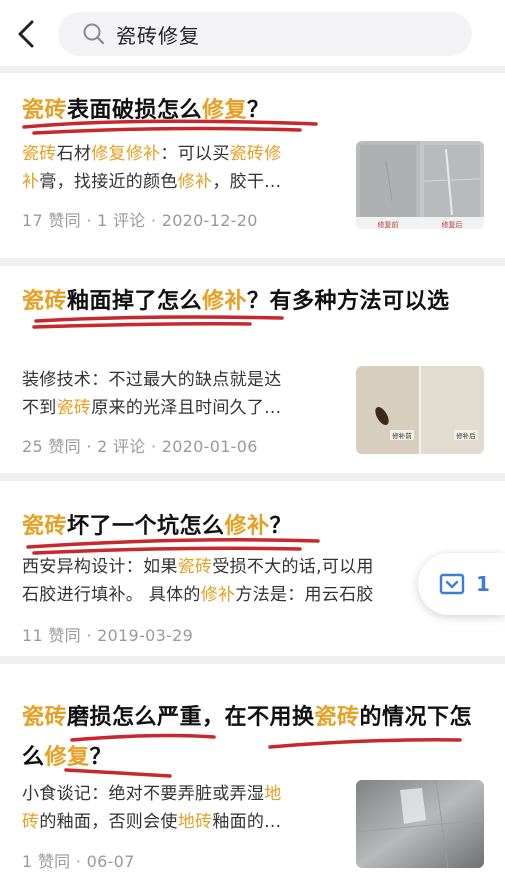 The height and width of the screenshot is (876, 505). I want to click on thumb-caption-before: 修复前, so click(388, 224).